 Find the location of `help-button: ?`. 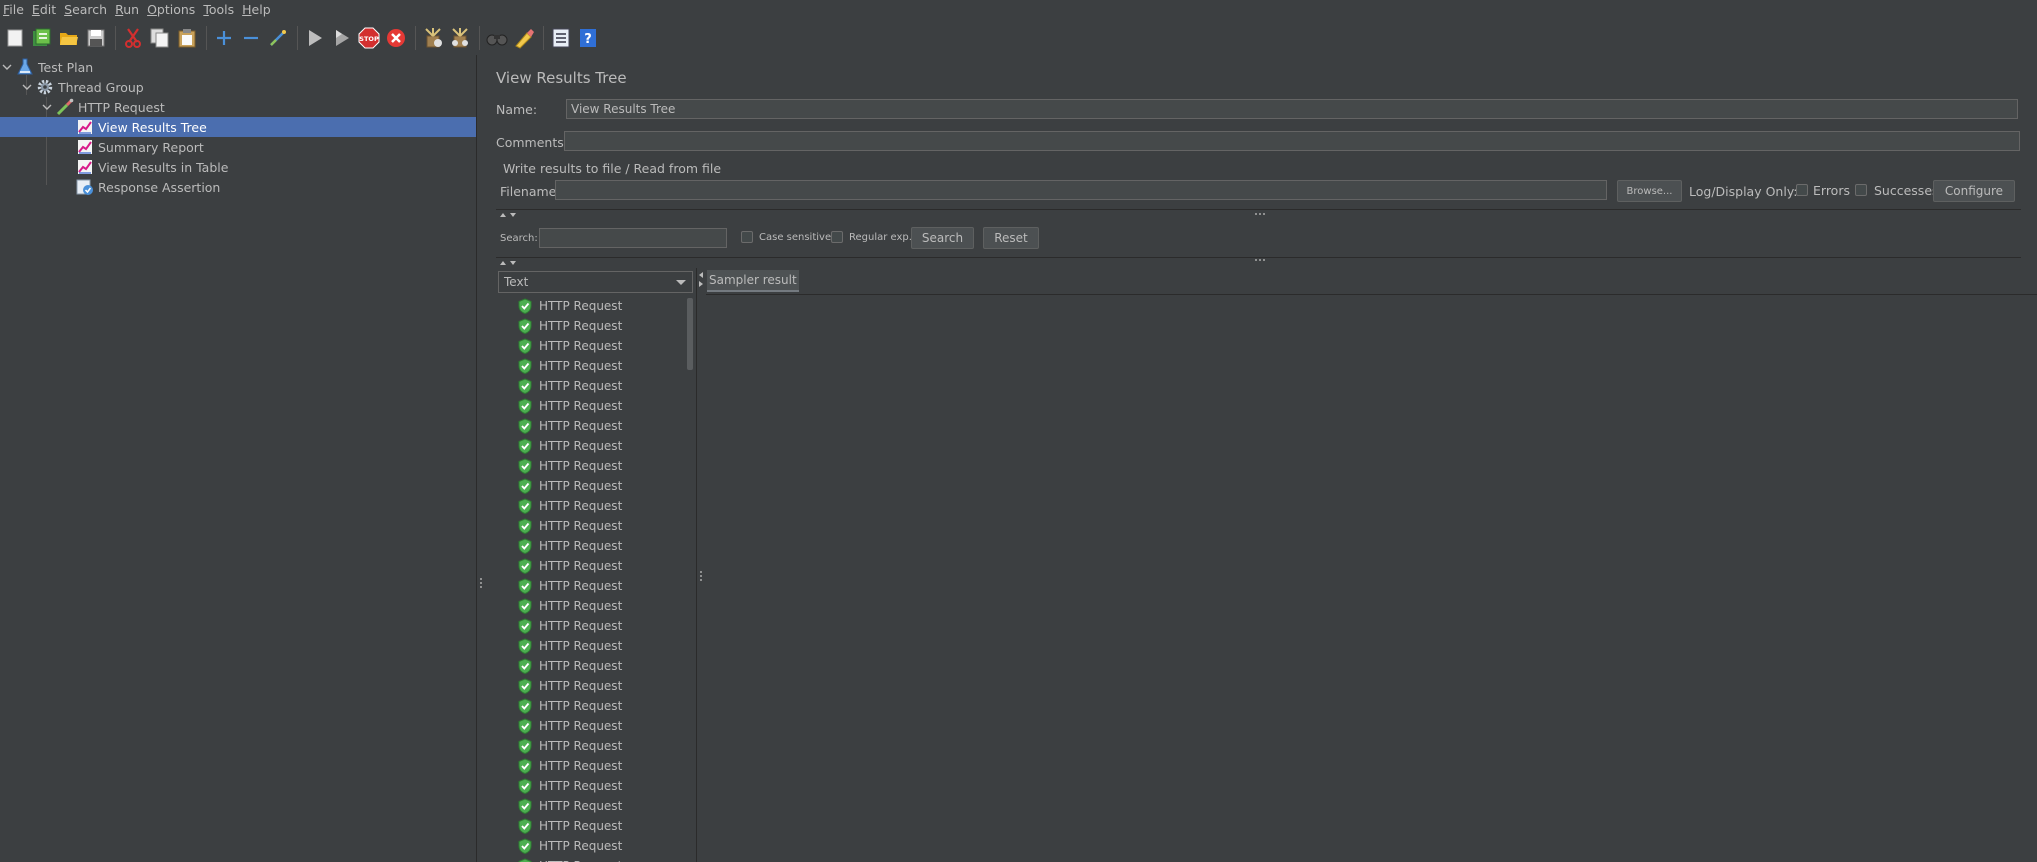

help-button: ? is located at coordinates (588, 38).